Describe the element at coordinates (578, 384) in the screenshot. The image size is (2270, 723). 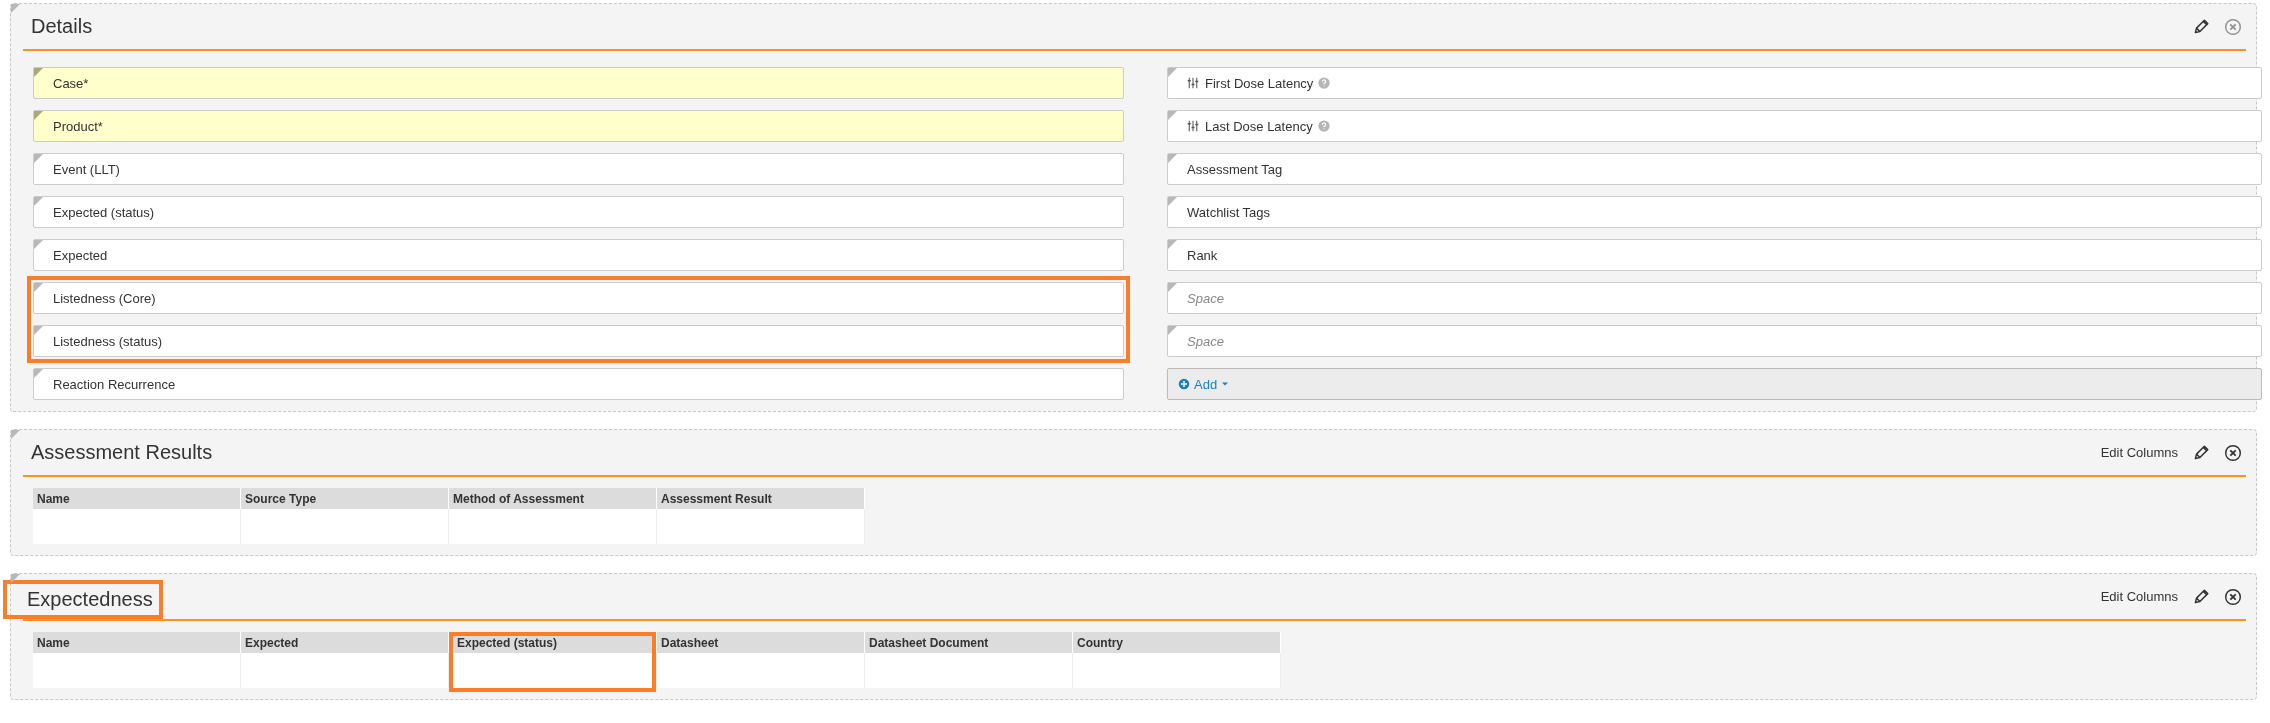
I see `form-field: Reaction Recurrence` at that location.